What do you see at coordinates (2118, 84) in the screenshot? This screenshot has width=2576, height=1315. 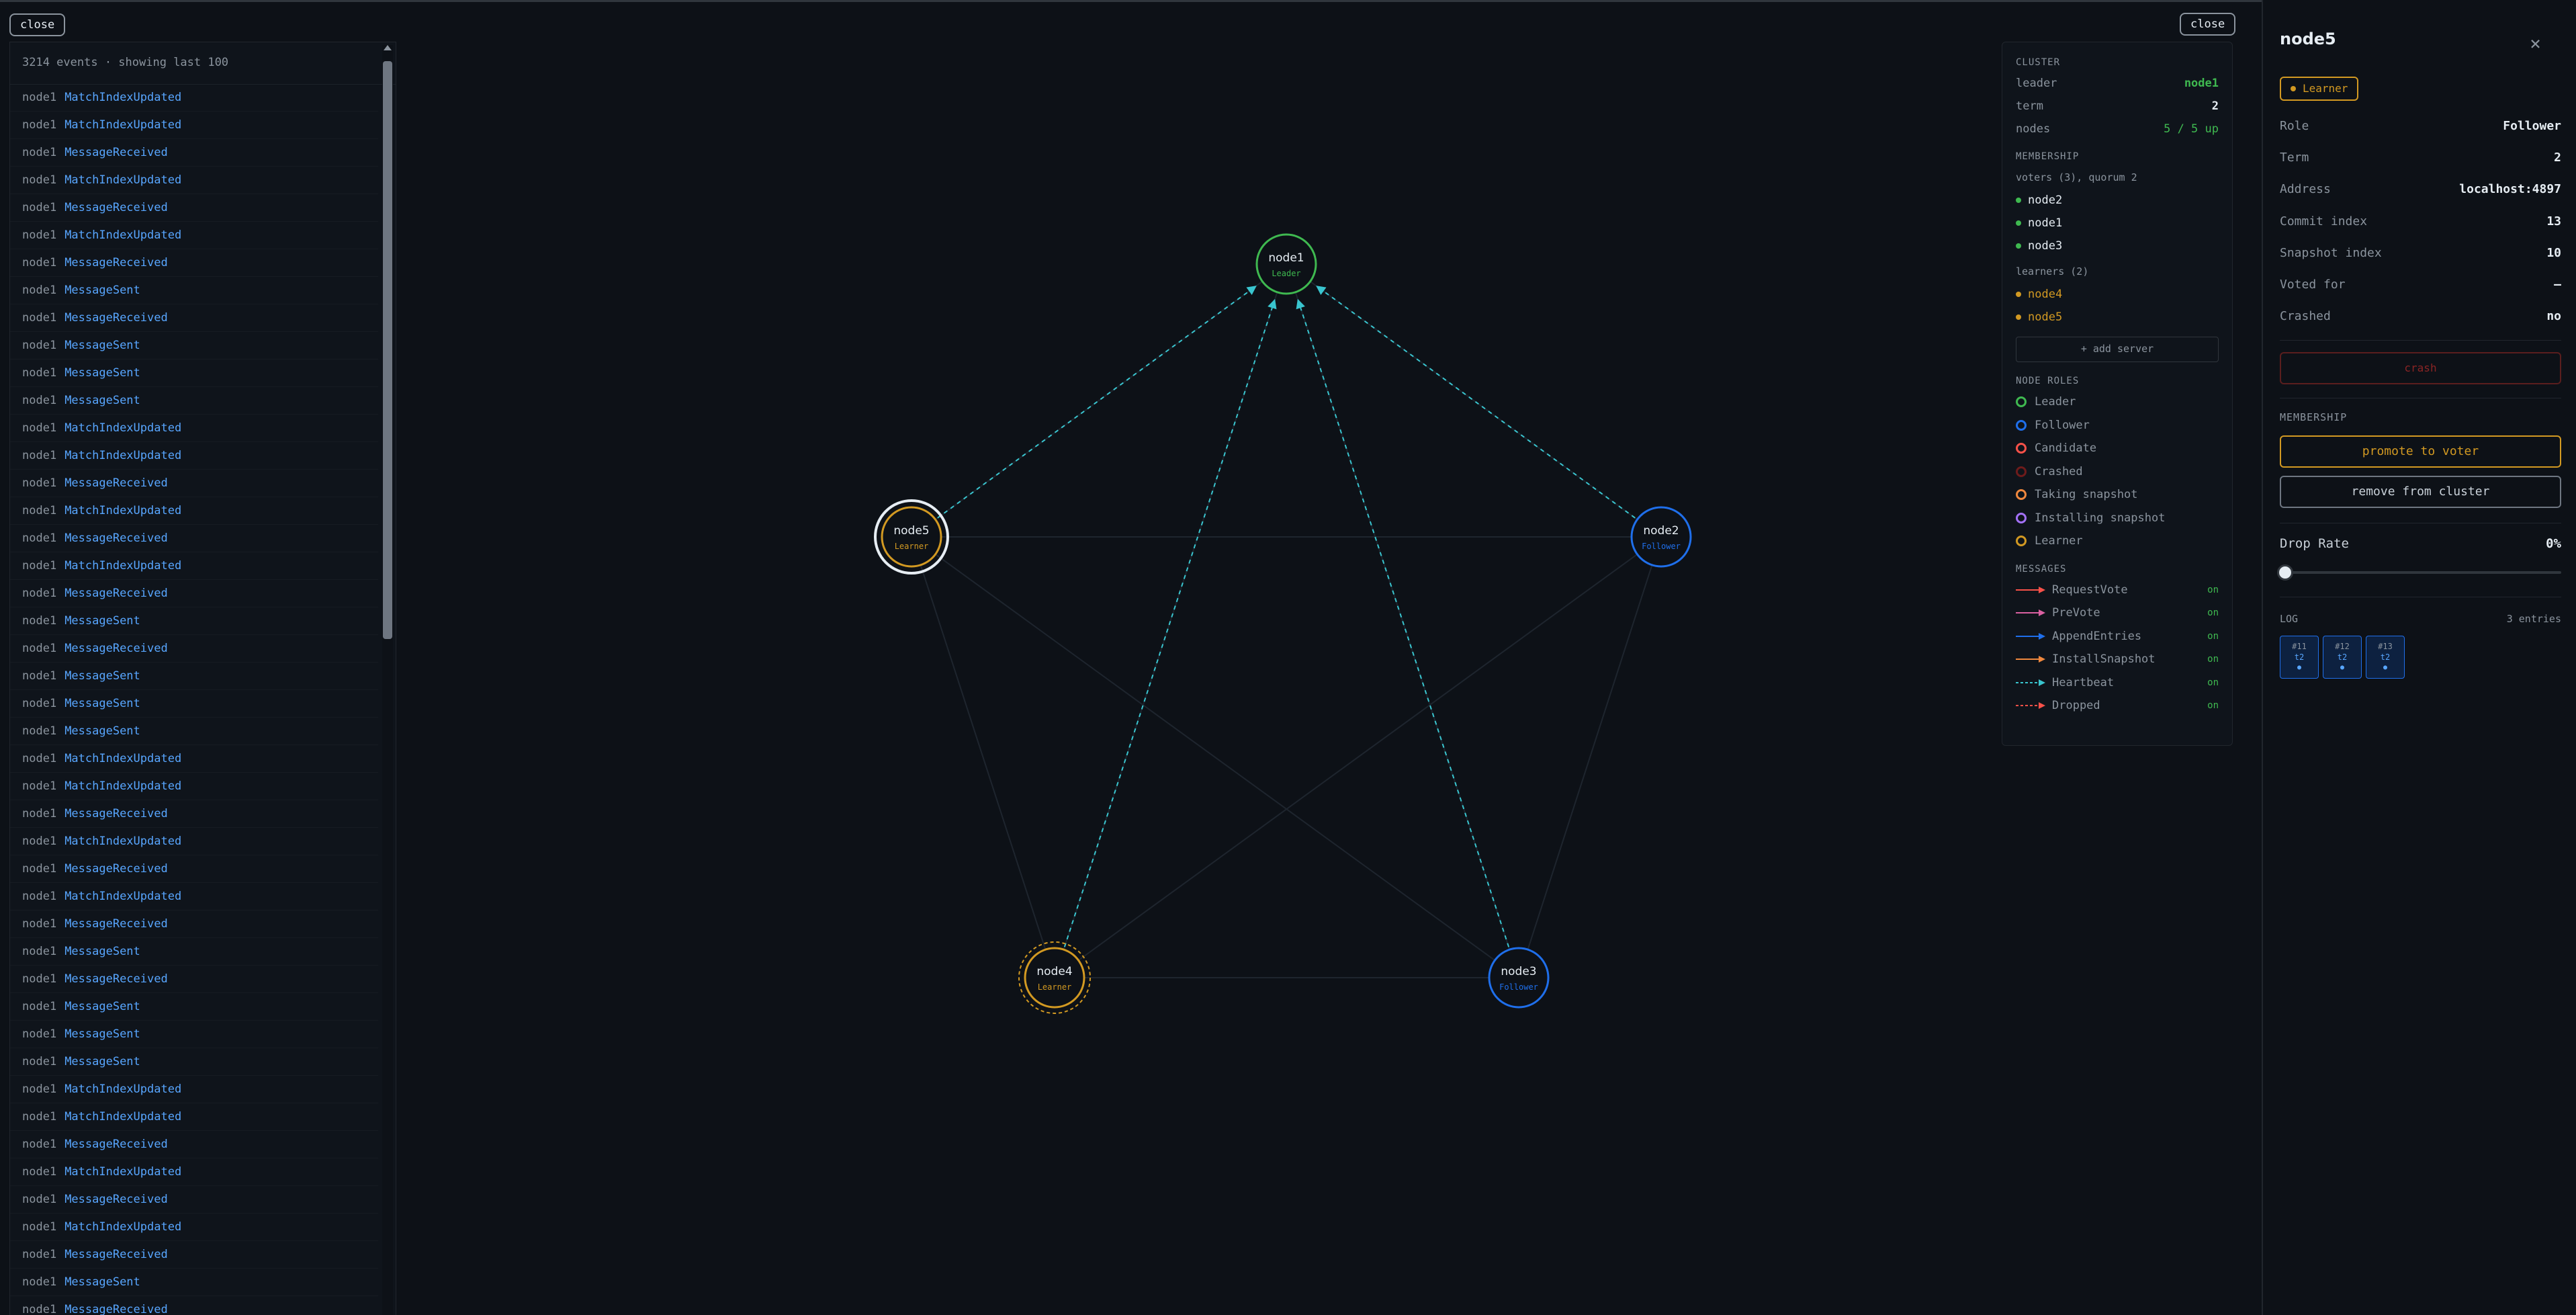 I see `leader-row: leader node1` at bounding box center [2118, 84].